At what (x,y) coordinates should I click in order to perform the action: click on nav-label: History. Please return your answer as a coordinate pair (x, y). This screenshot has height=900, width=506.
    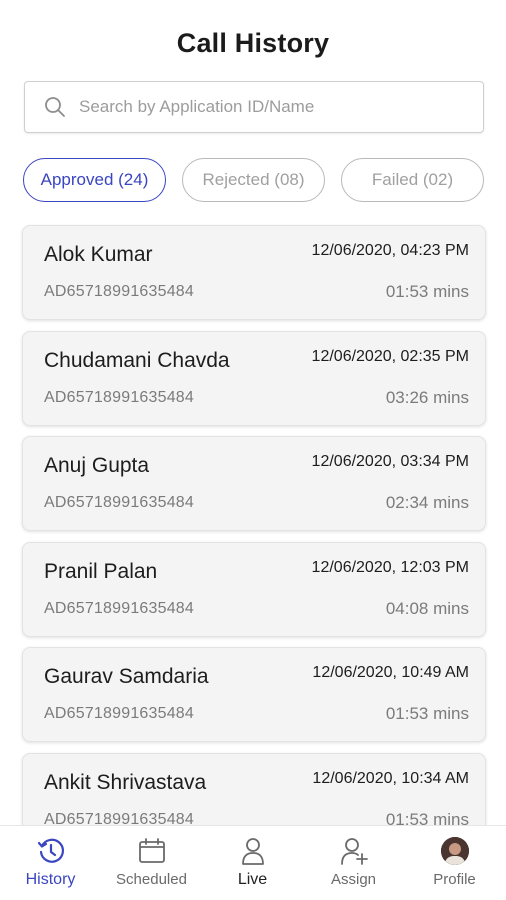
    Looking at the image, I should click on (50, 879).